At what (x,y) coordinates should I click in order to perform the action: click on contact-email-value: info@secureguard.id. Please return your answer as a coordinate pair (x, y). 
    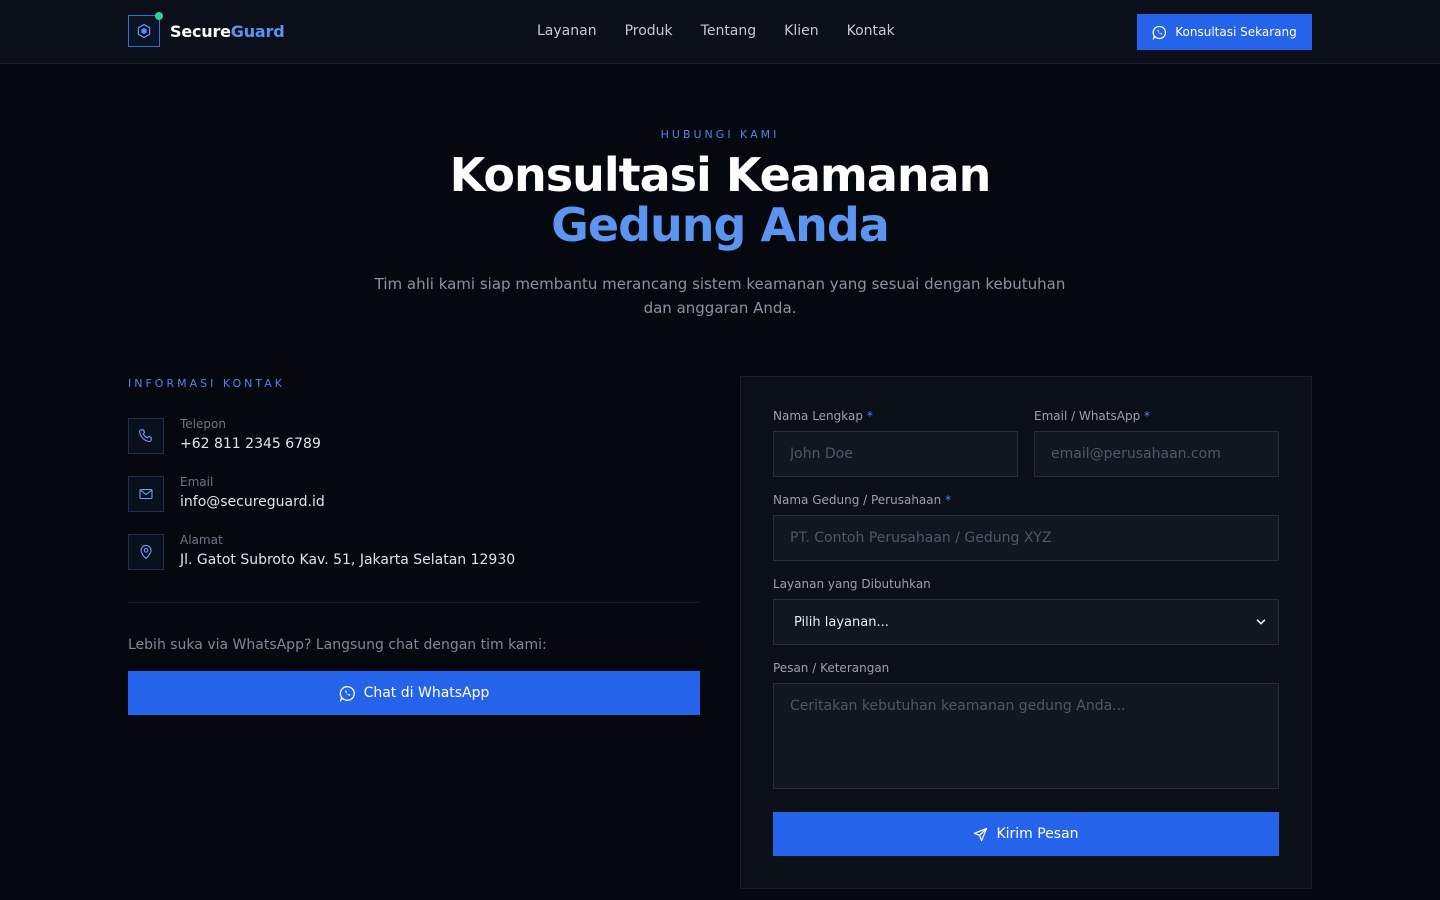
    Looking at the image, I should click on (252, 502).